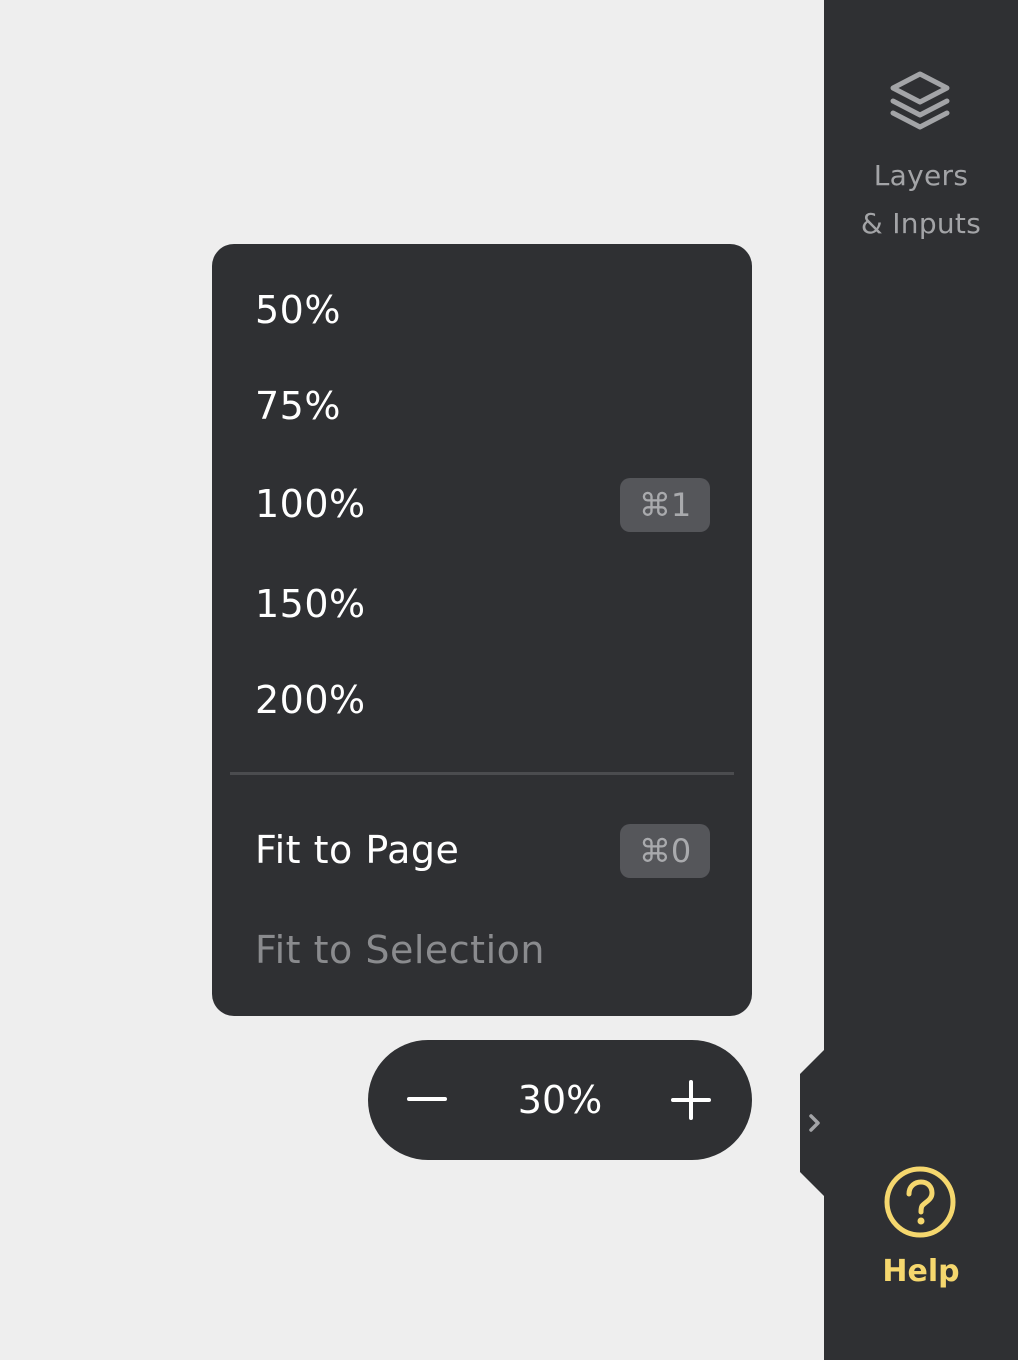 This screenshot has height=1360, width=1018. I want to click on zoom-option-150: 150%, so click(482, 604).